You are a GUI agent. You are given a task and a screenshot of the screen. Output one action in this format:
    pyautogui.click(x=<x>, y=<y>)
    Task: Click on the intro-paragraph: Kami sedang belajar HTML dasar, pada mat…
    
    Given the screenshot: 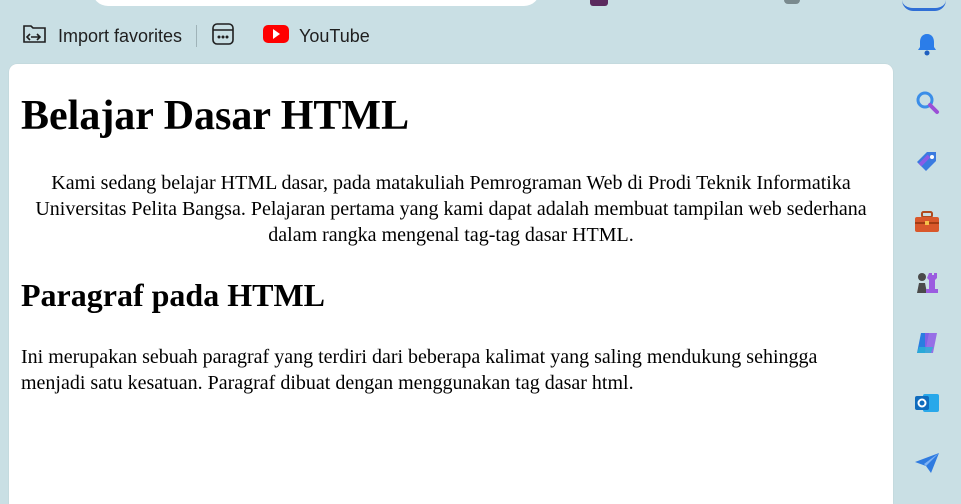 What is the action you would take?
    pyautogui.click(x=451, y=209)
    